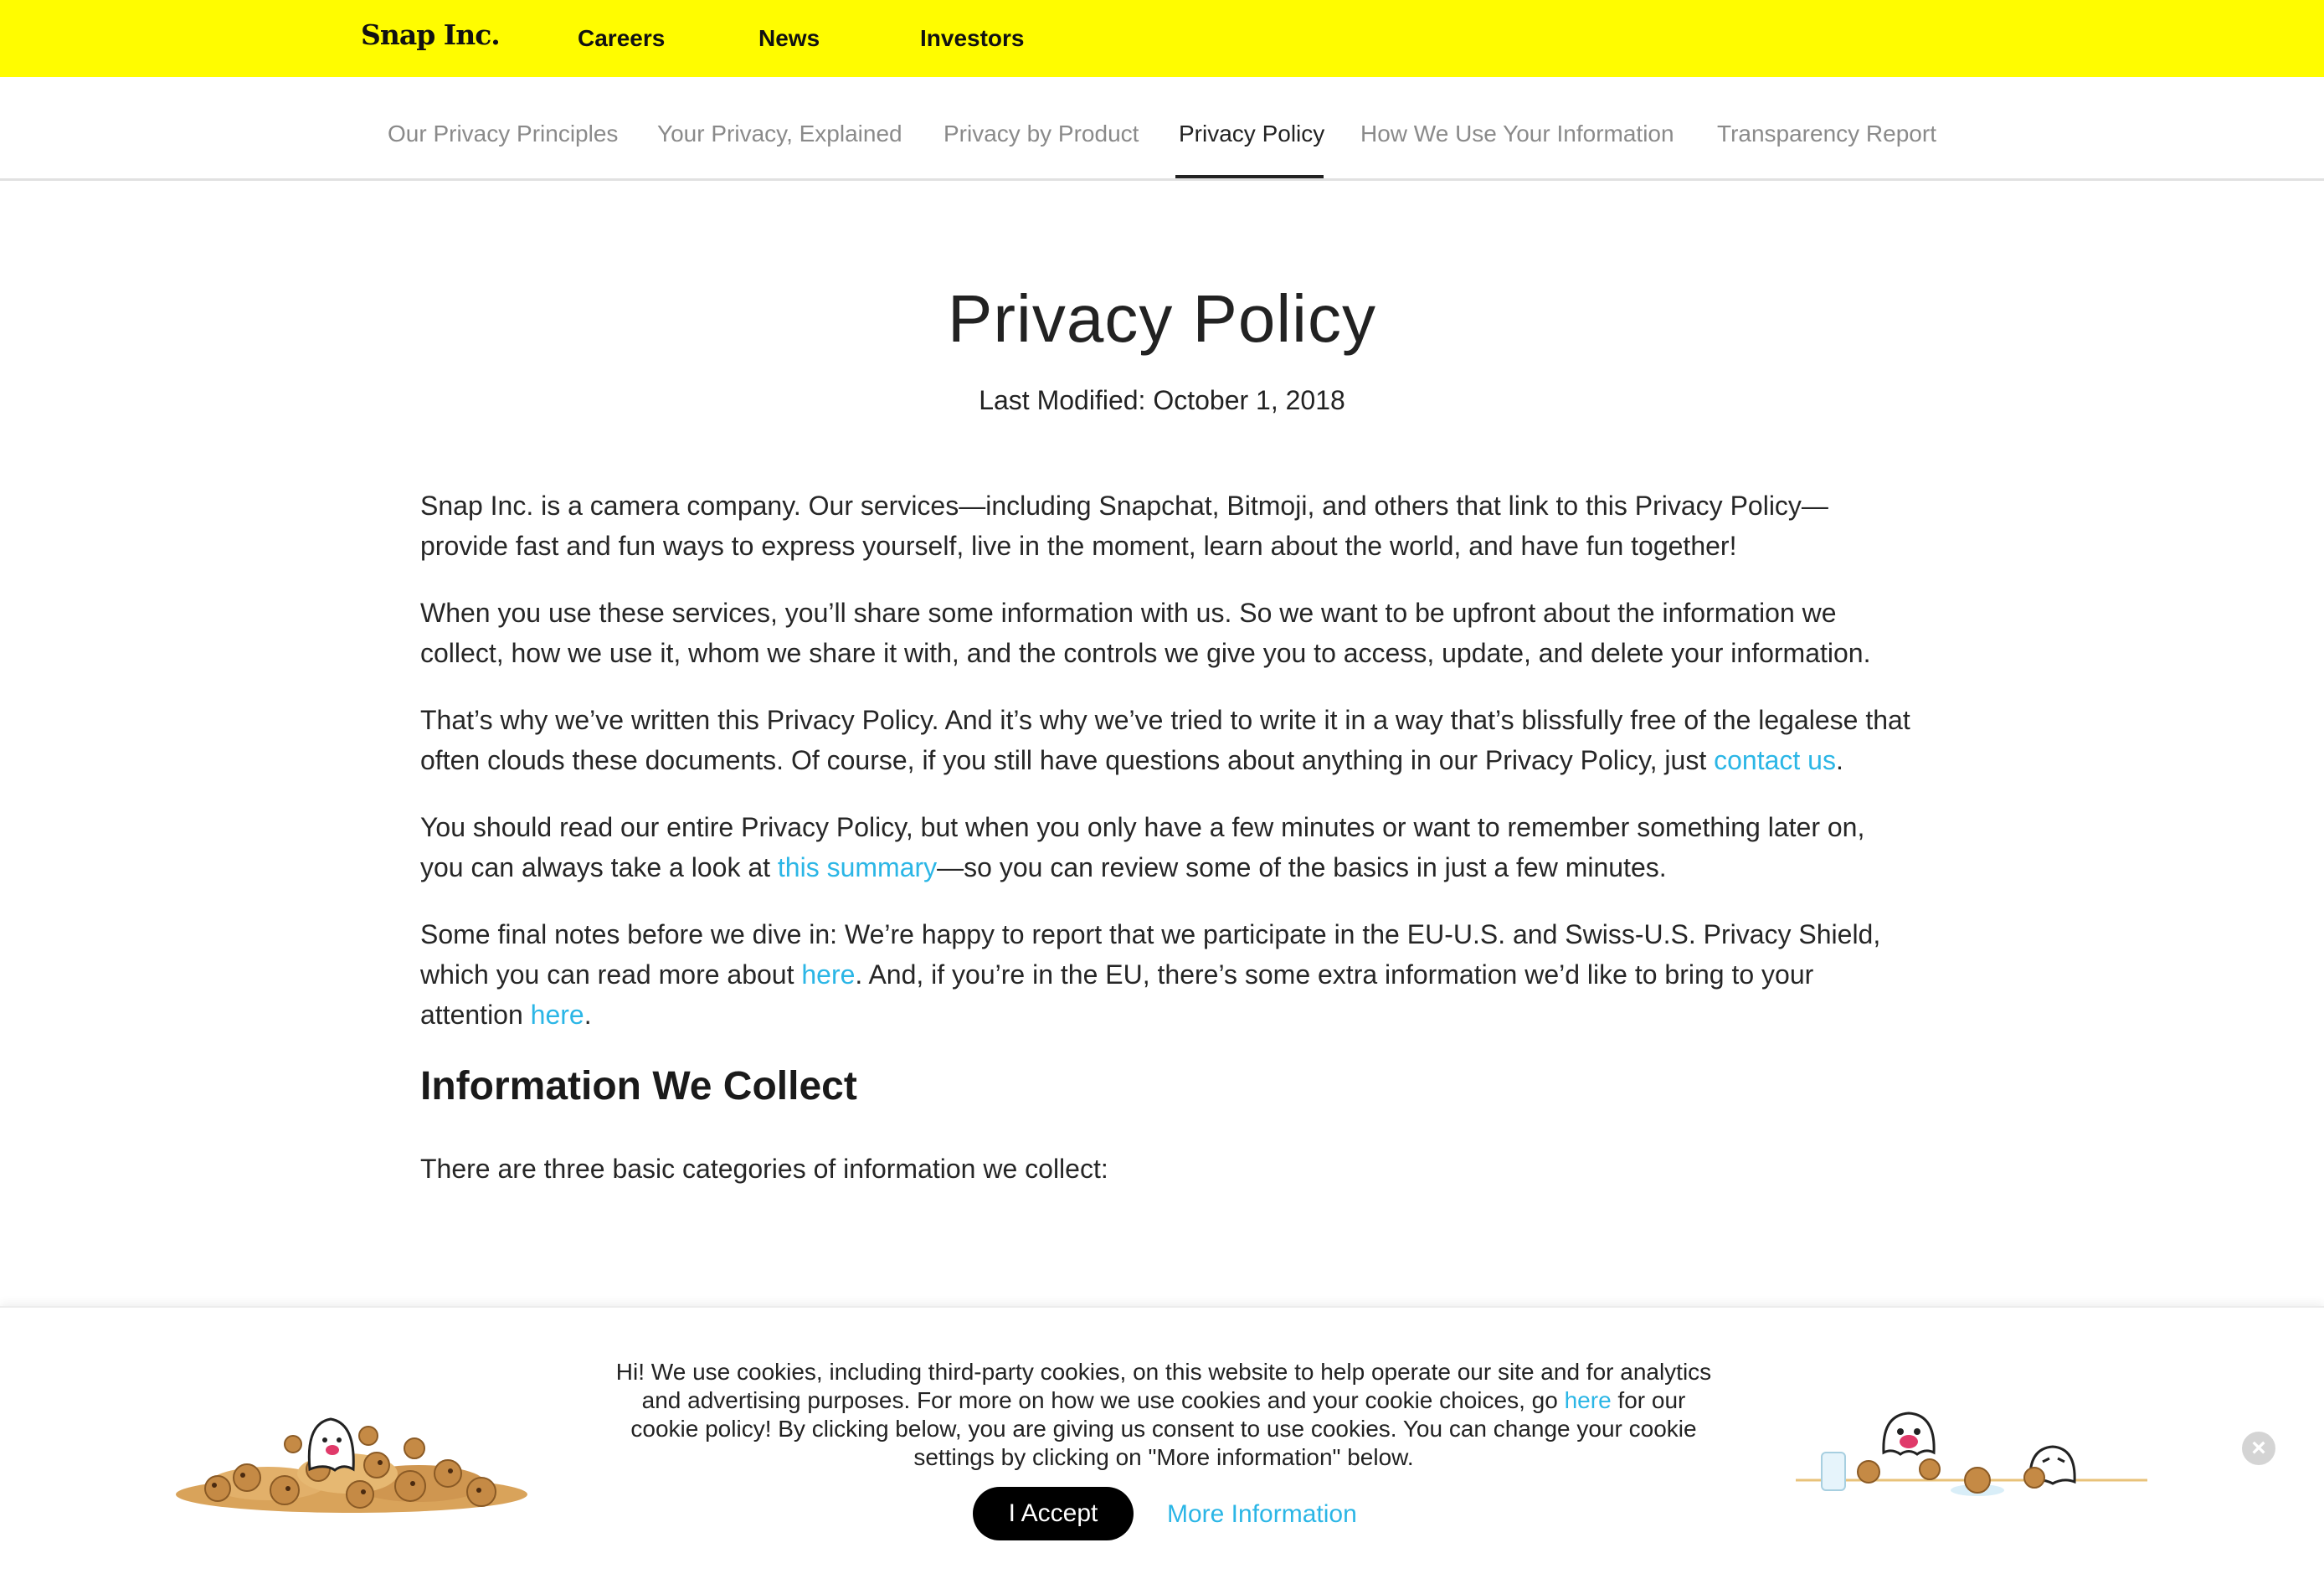  Describe the element at coordinates (973, 38) in the screenshot. I see `nav-link-investors: Investors` at that location.